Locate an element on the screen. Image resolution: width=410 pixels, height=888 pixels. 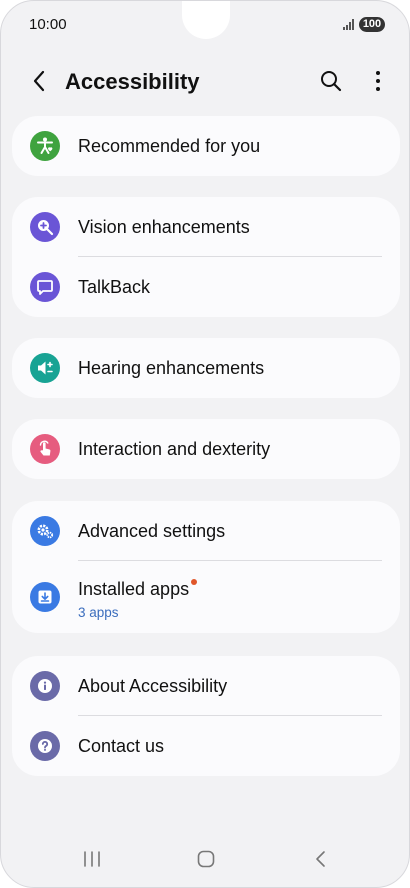
menu-item-label: Hearing enhancements is located at coordinates (171, 368).